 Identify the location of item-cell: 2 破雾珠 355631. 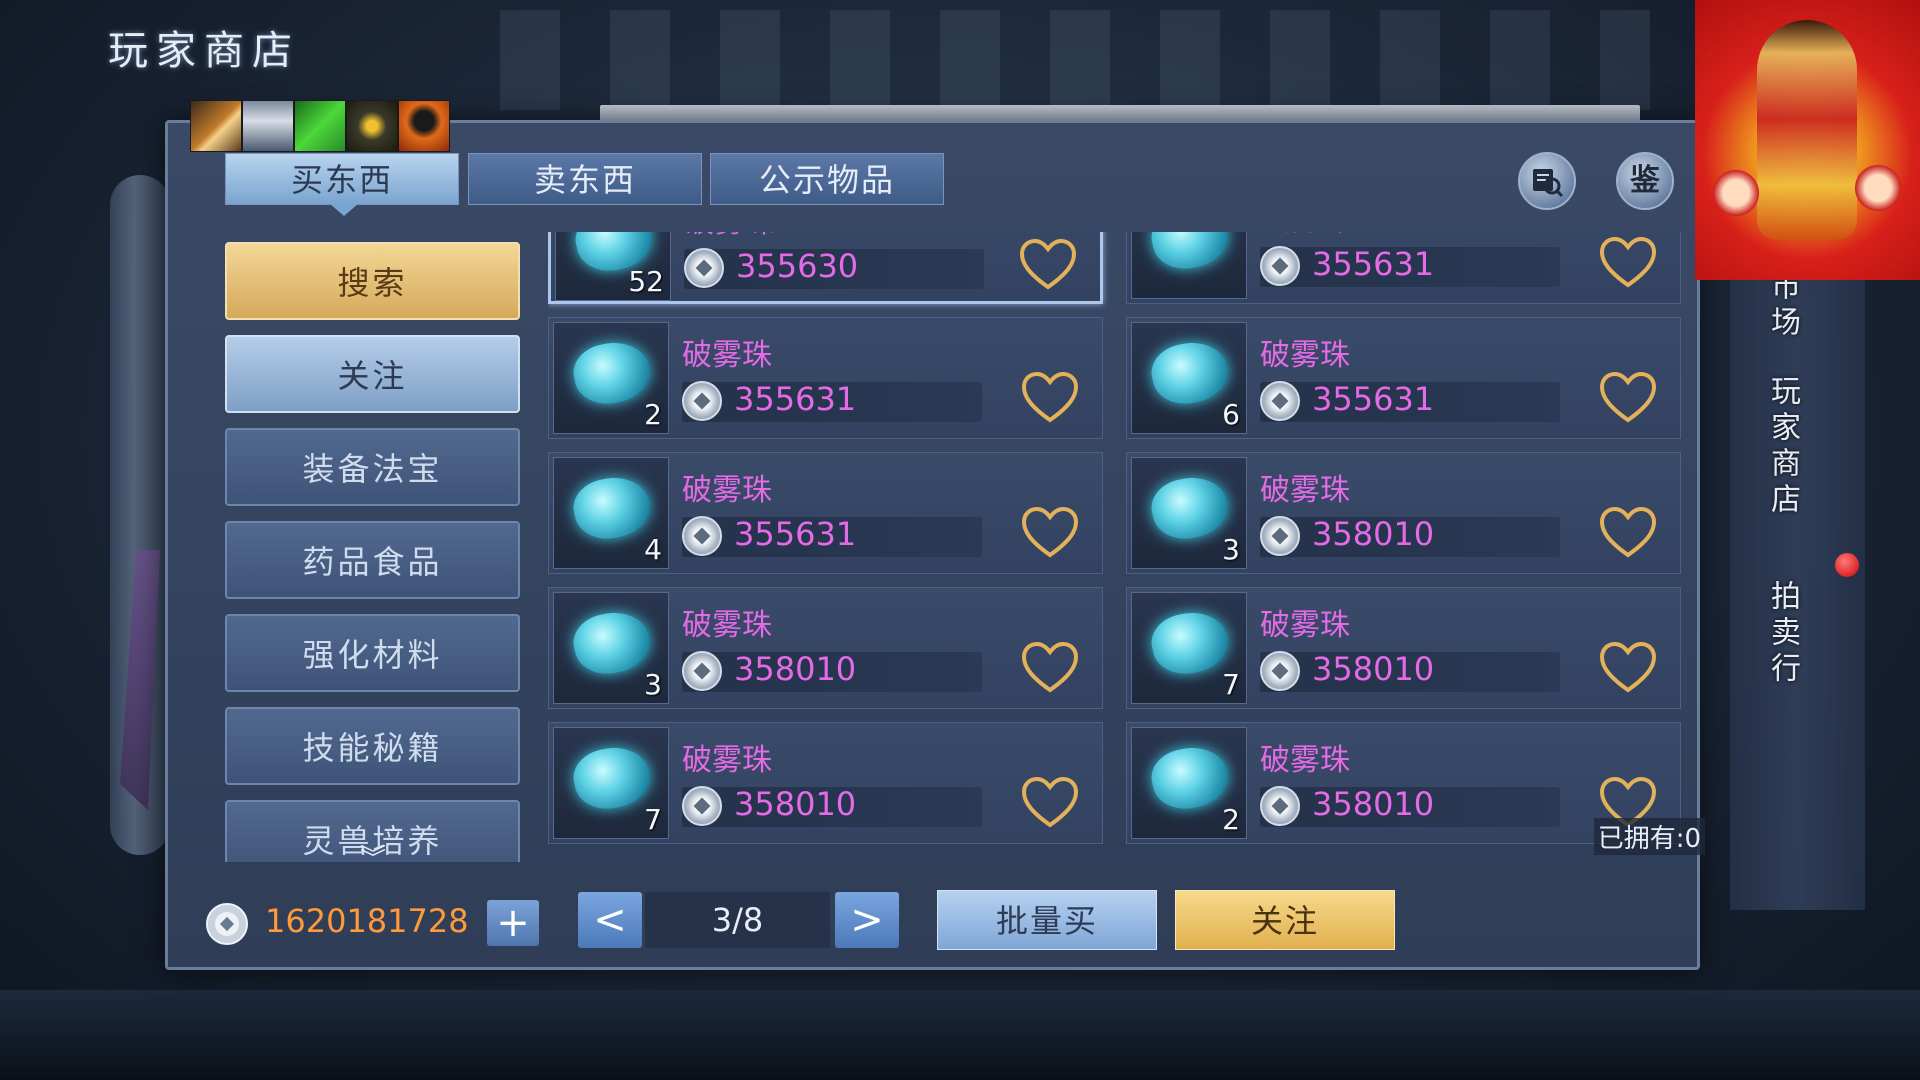
(825, 378).